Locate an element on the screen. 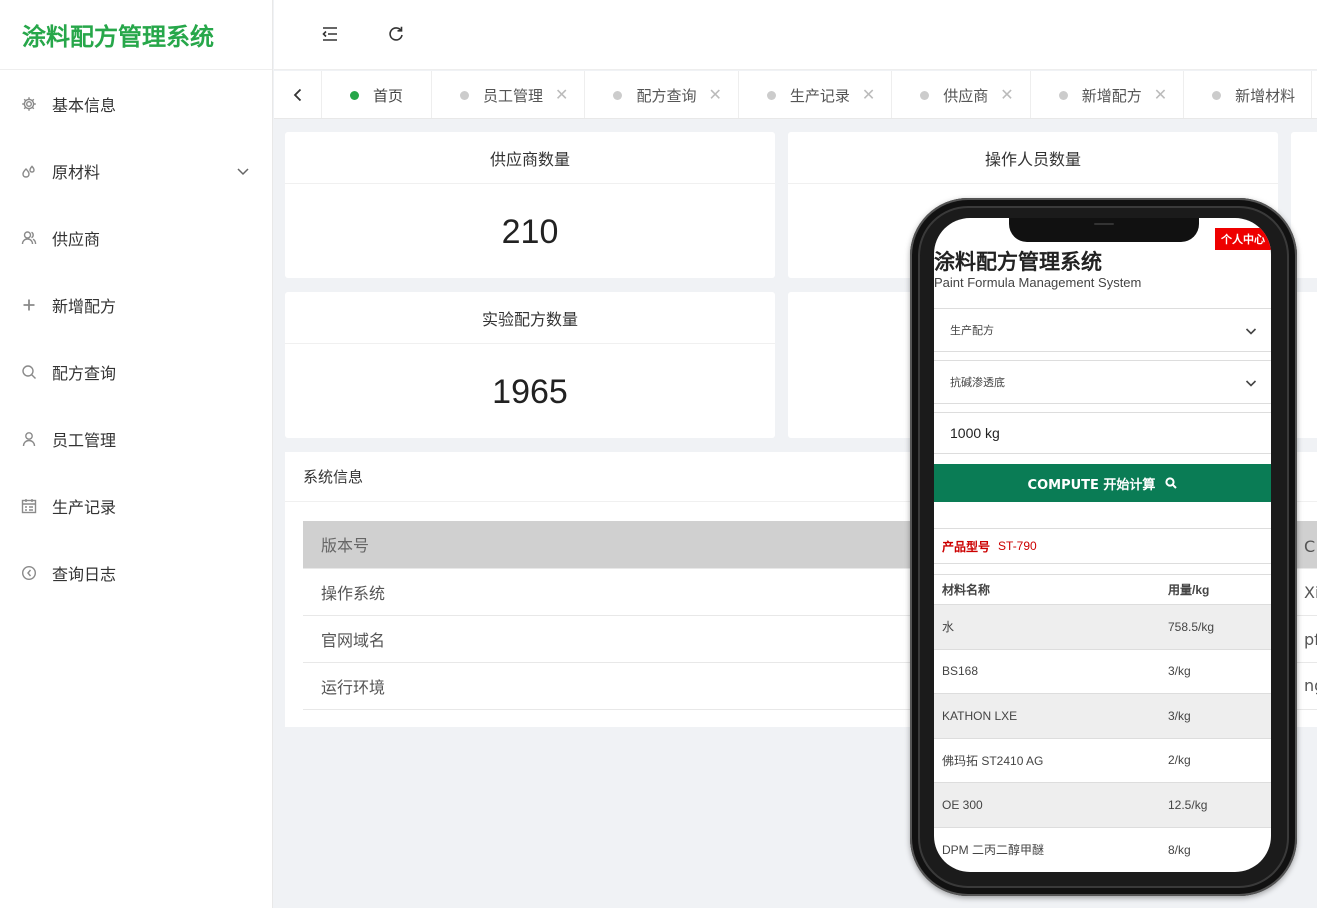 The width and height of the screenshot is (1317, 908). formula-type-select: 生产配方 is located at coordinates (1102, 330).